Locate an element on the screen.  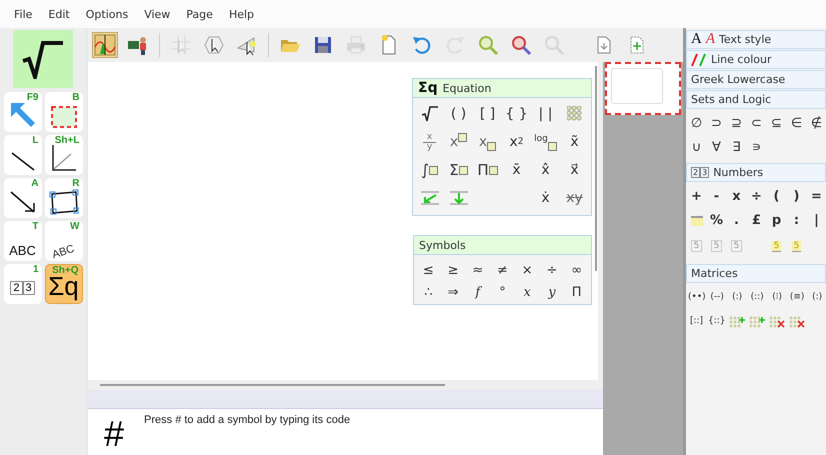
symbol-button: x̃ is located at coordinates (574, 142).